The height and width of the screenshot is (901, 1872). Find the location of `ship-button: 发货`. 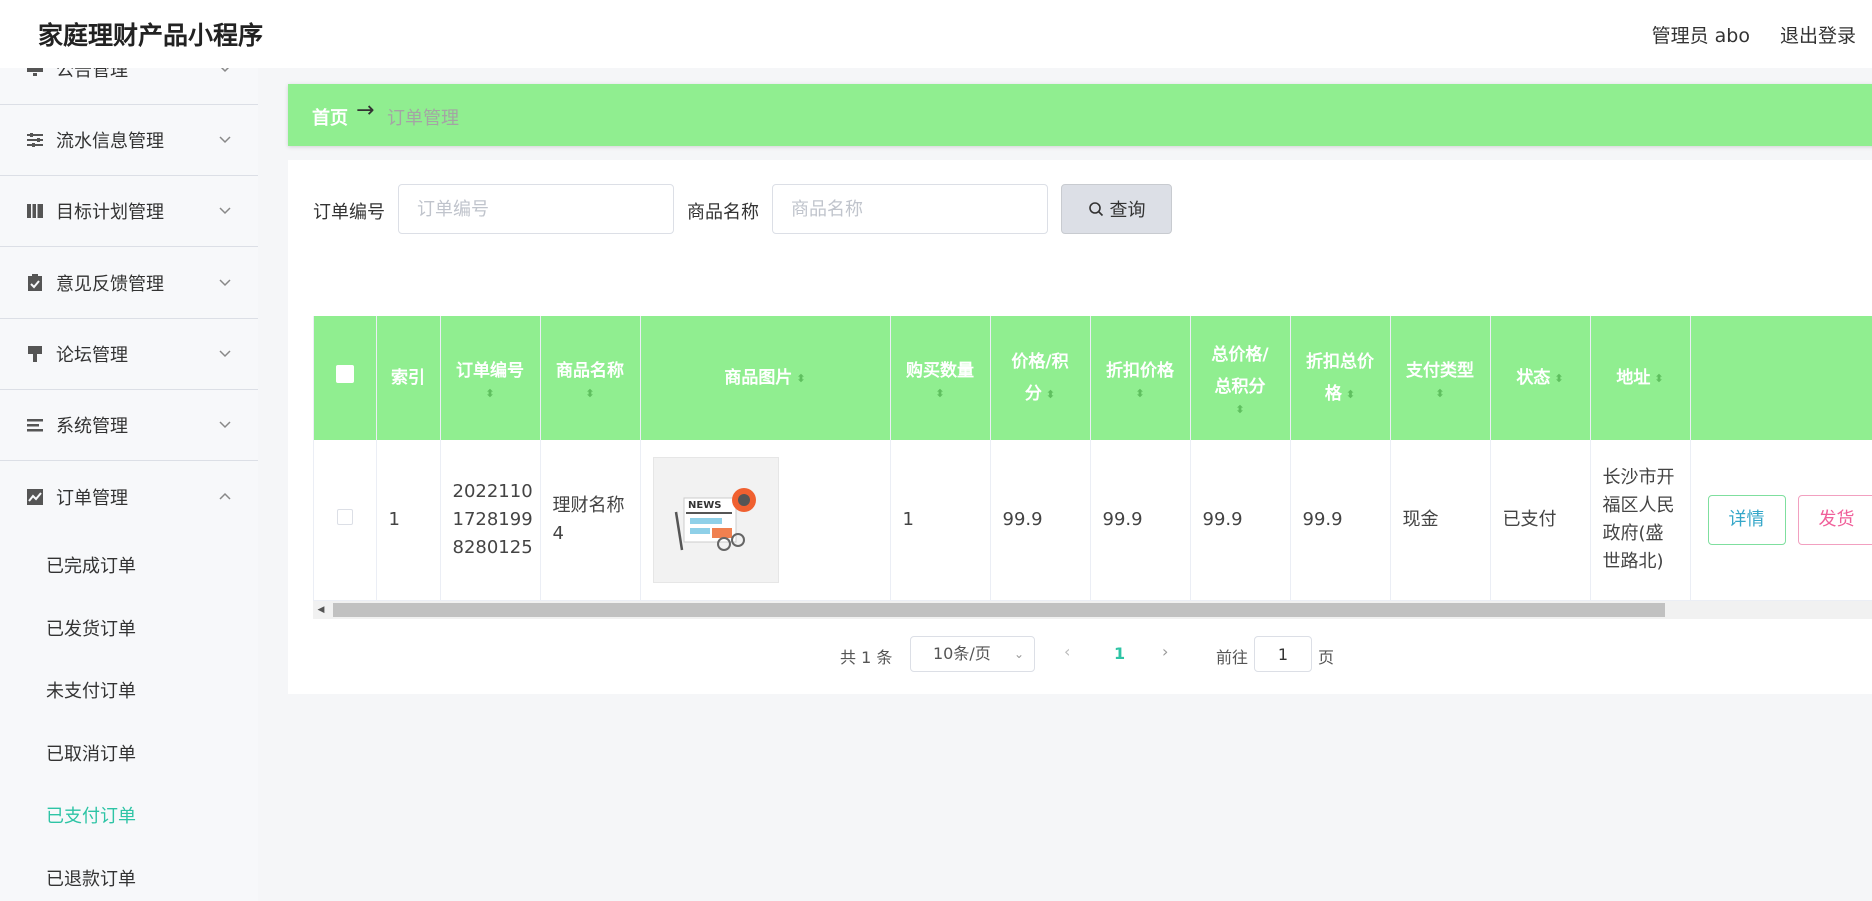

ship-button: 发货 is located at coordinates (1834, 519).